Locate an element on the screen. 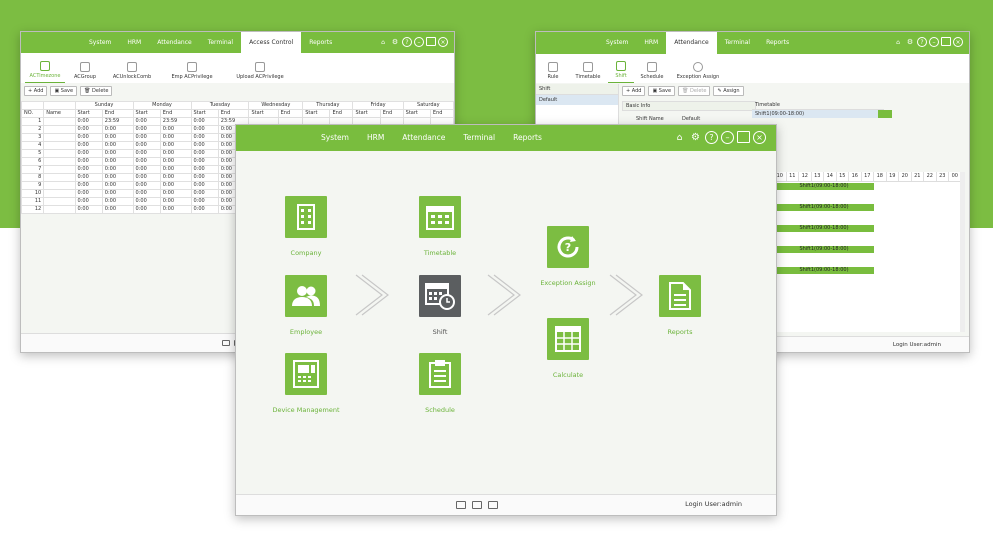 This screenshot has width=993, height=556. tab-timetable: Timetable is located at coordinates (588, 68).